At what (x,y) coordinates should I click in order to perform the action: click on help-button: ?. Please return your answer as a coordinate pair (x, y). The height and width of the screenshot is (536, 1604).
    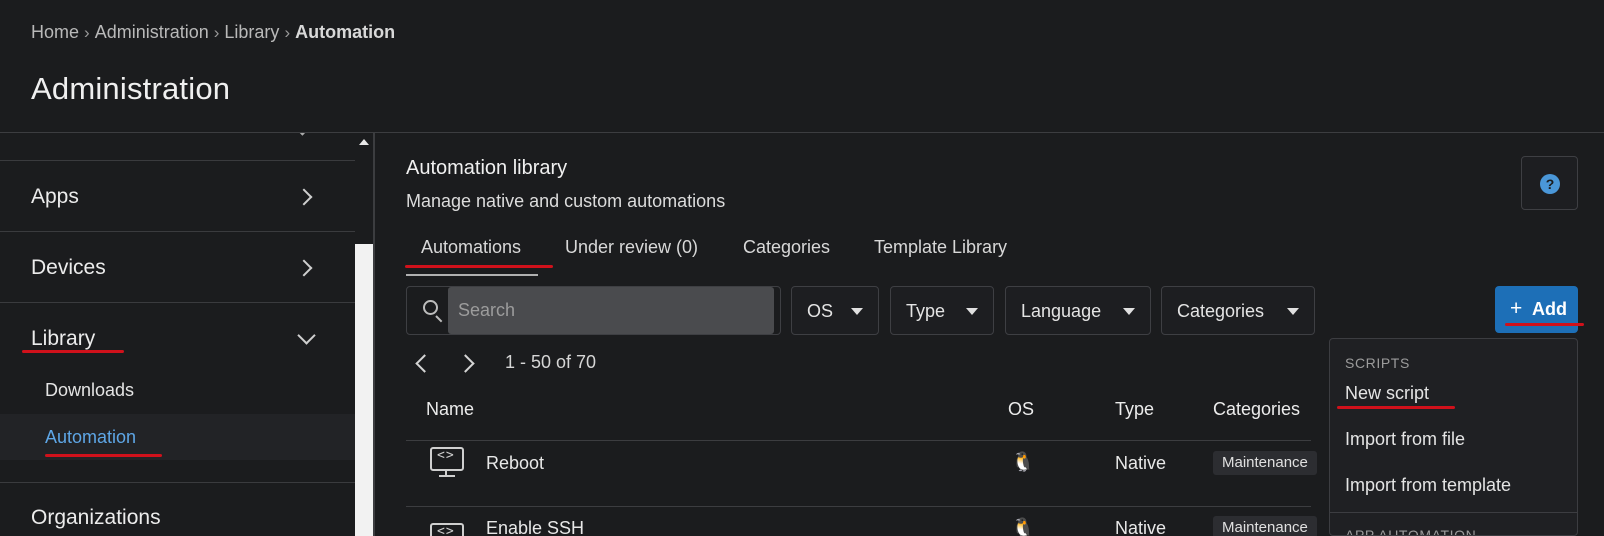
    Looking at the image, I should click on (1549, 183).